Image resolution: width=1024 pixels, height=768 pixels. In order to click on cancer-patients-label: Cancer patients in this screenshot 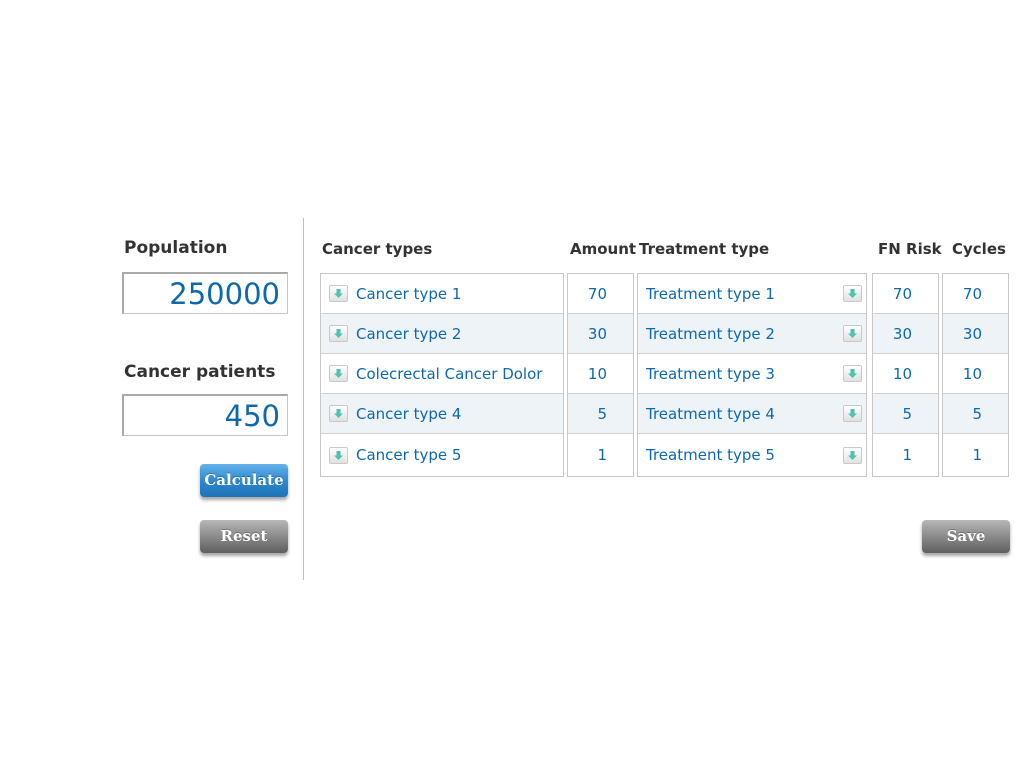, I will do `click(200, 372)`.